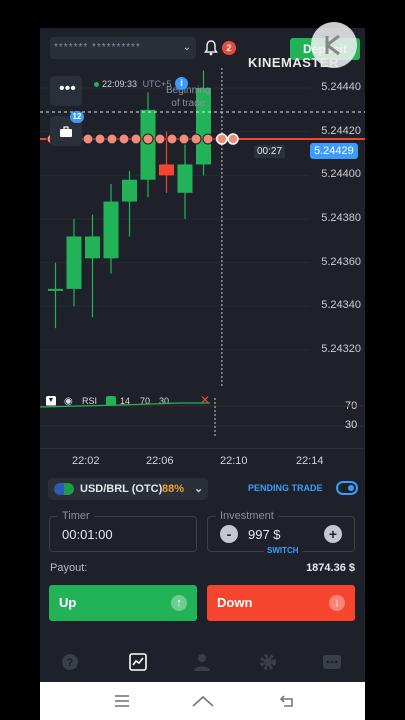  What do you see at coordinates (173, 489) in the screenshot?
I see `asset-payout-percent: 88%` at bounding box center [173, 489].